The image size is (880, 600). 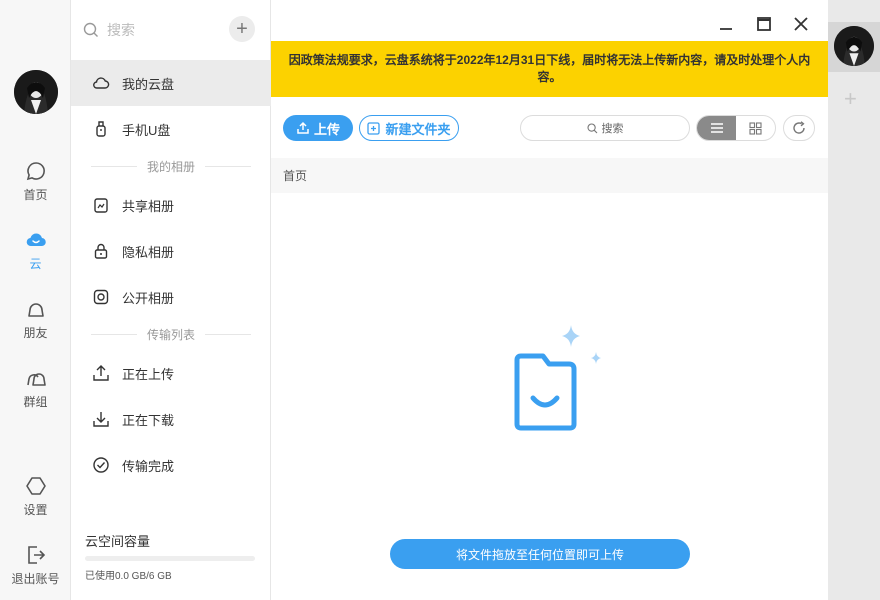 I want to click on sidebar-item-label: 隐私相册, so click(x=148, y=252).